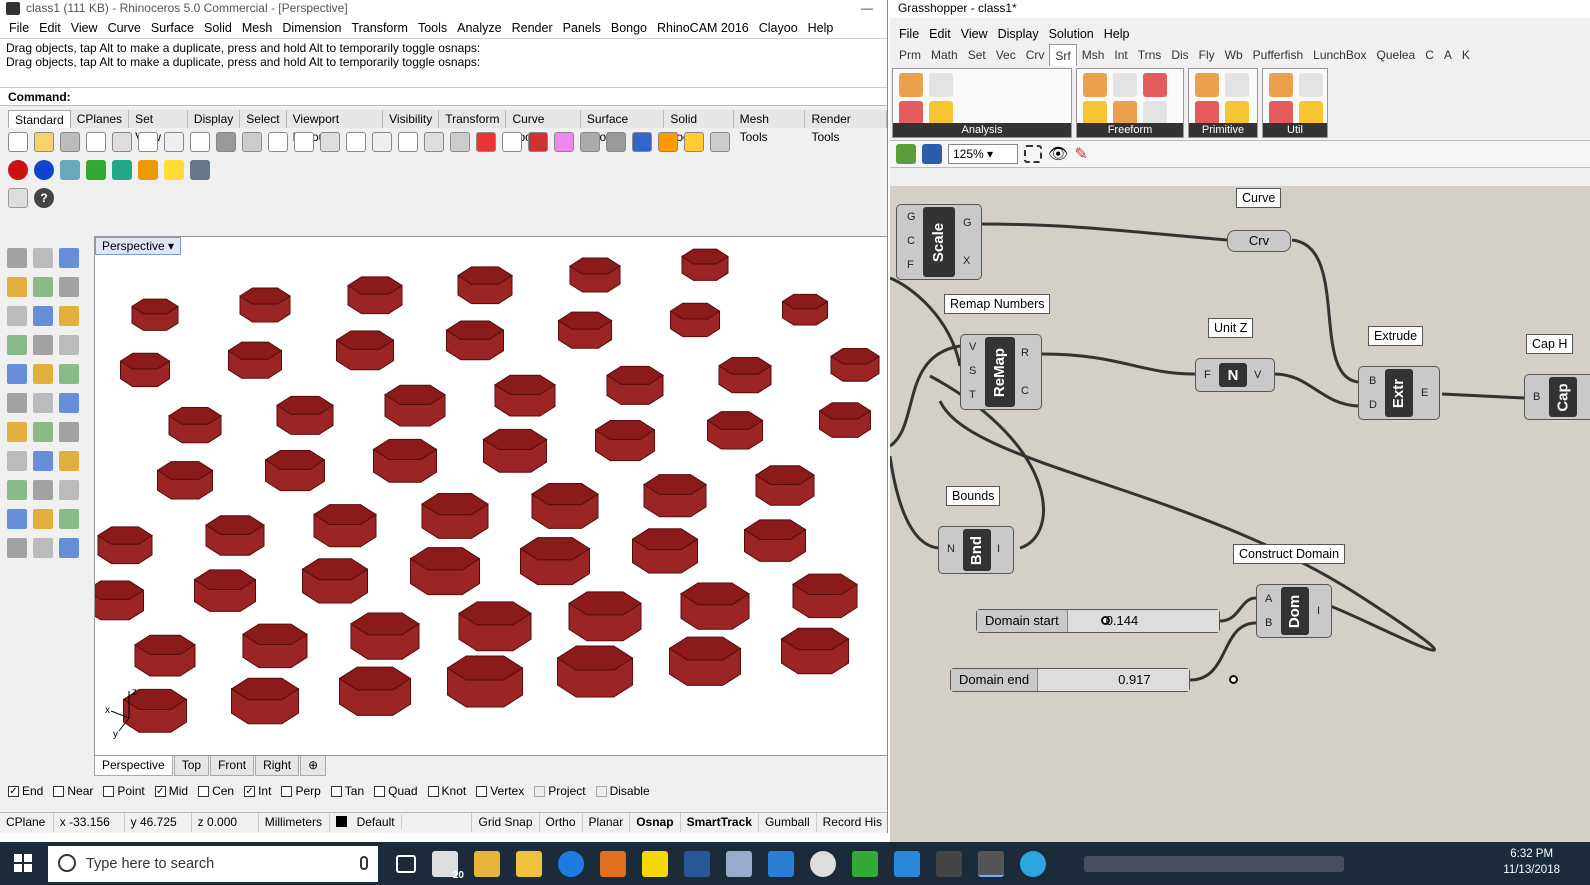 The height and width of the screenshot is (885, 1590). Describe the element at coordinates (951, 549) in the screenshot. I see `bounds-input-n: N` at that location.